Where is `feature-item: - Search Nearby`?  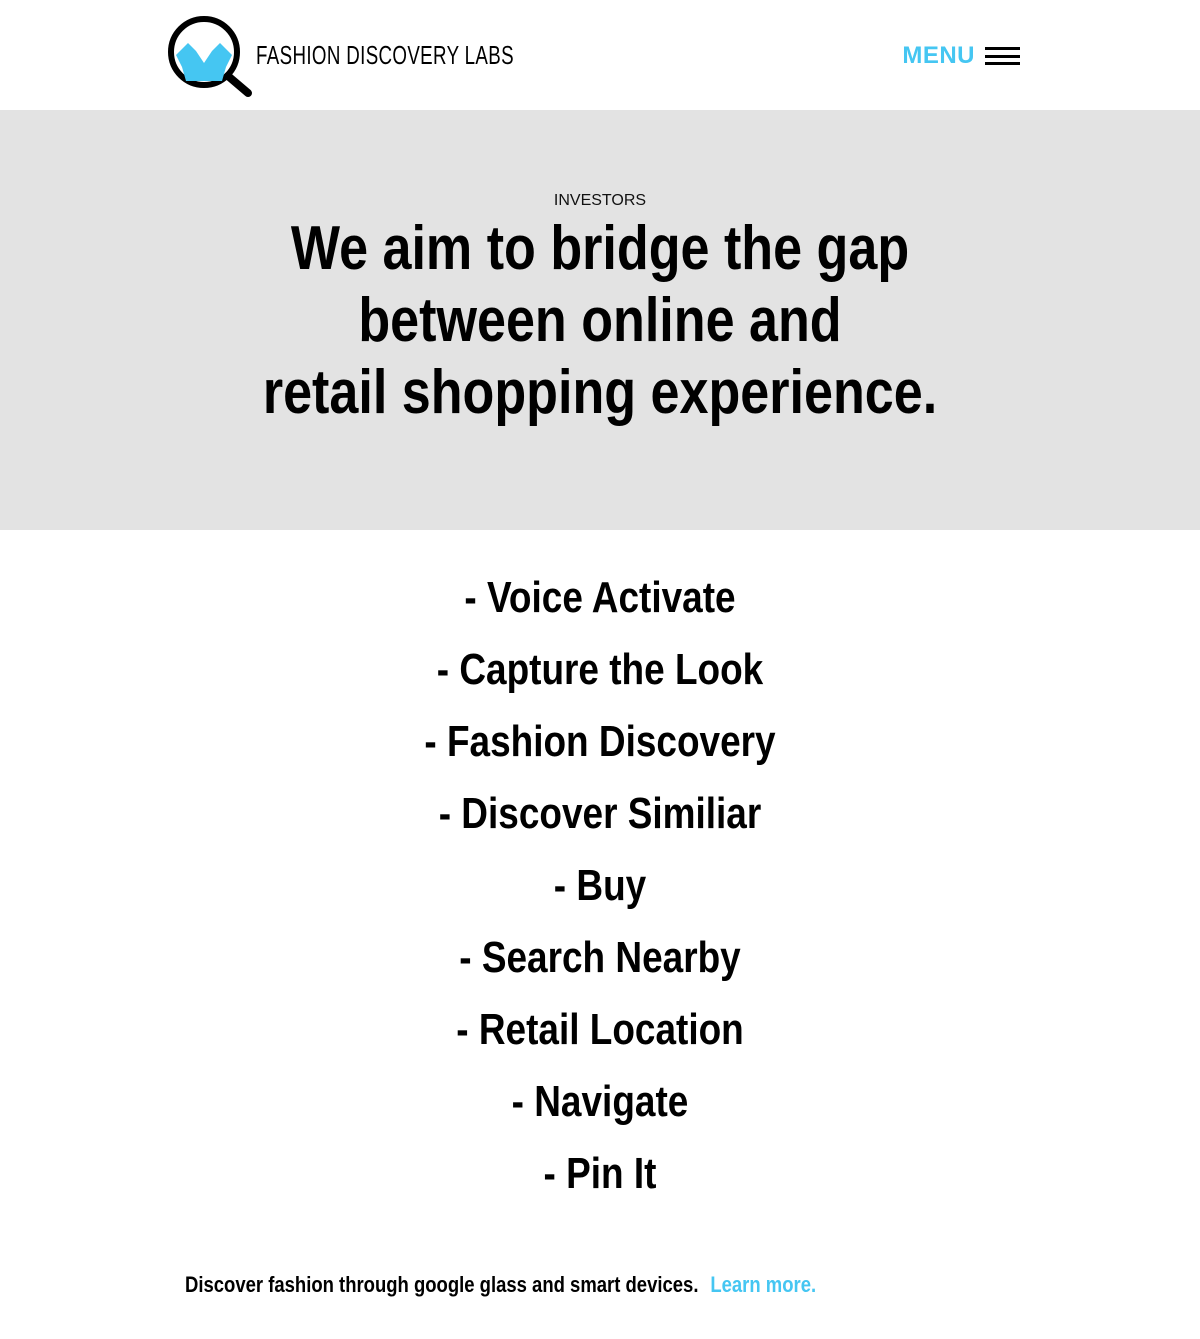
feature-item: - Search Nearby is located at coordinates (600, 957).